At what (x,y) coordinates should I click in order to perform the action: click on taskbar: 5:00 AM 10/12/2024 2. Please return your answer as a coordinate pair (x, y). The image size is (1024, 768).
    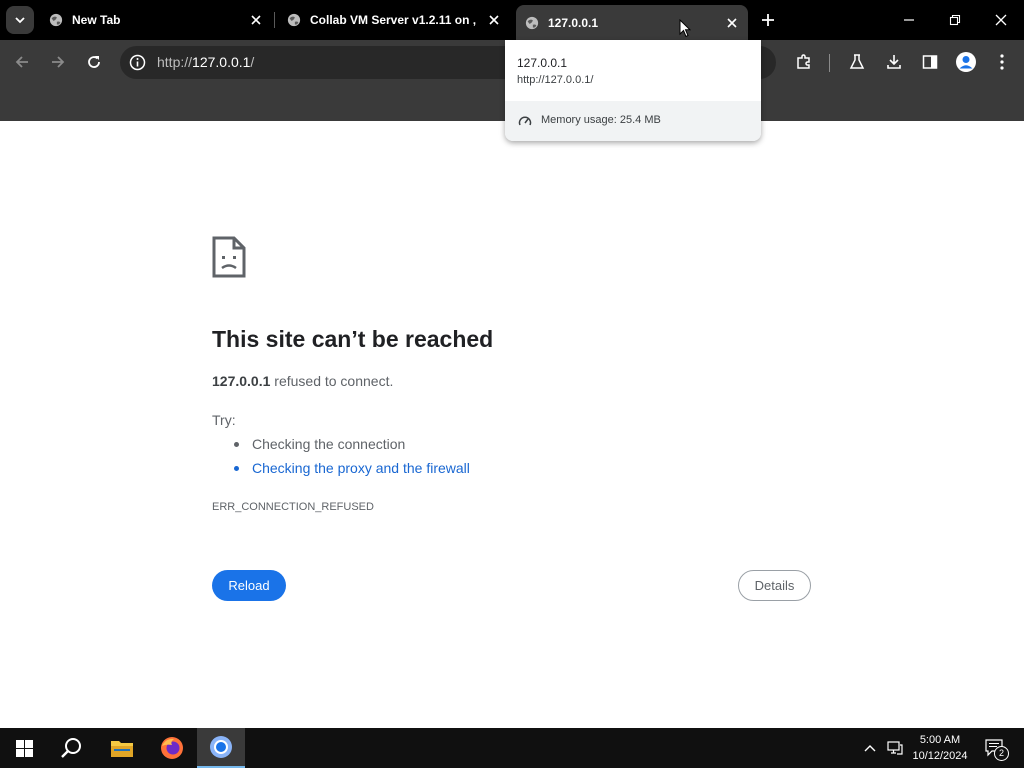
    Looking at the image, I should click on (512, 748).